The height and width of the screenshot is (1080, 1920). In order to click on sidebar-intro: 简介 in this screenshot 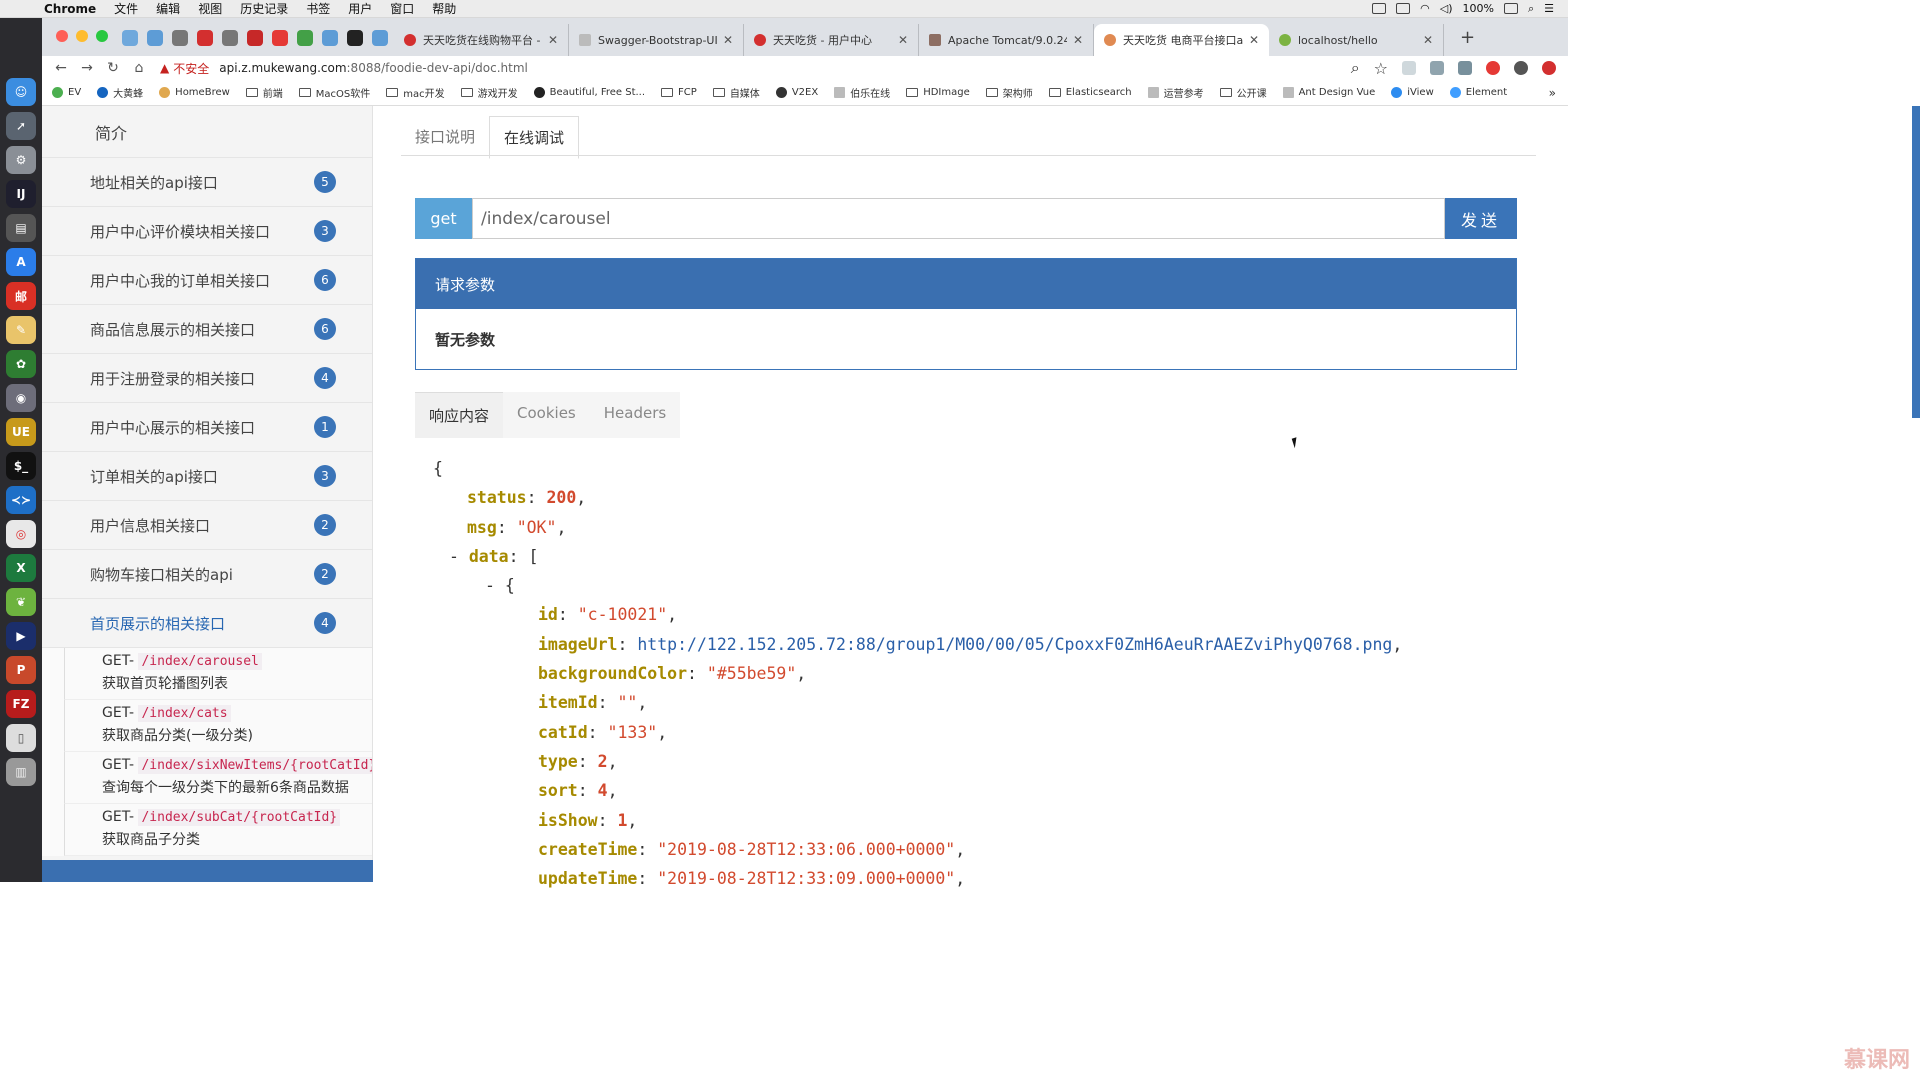, I will do `click(207, 132)`.